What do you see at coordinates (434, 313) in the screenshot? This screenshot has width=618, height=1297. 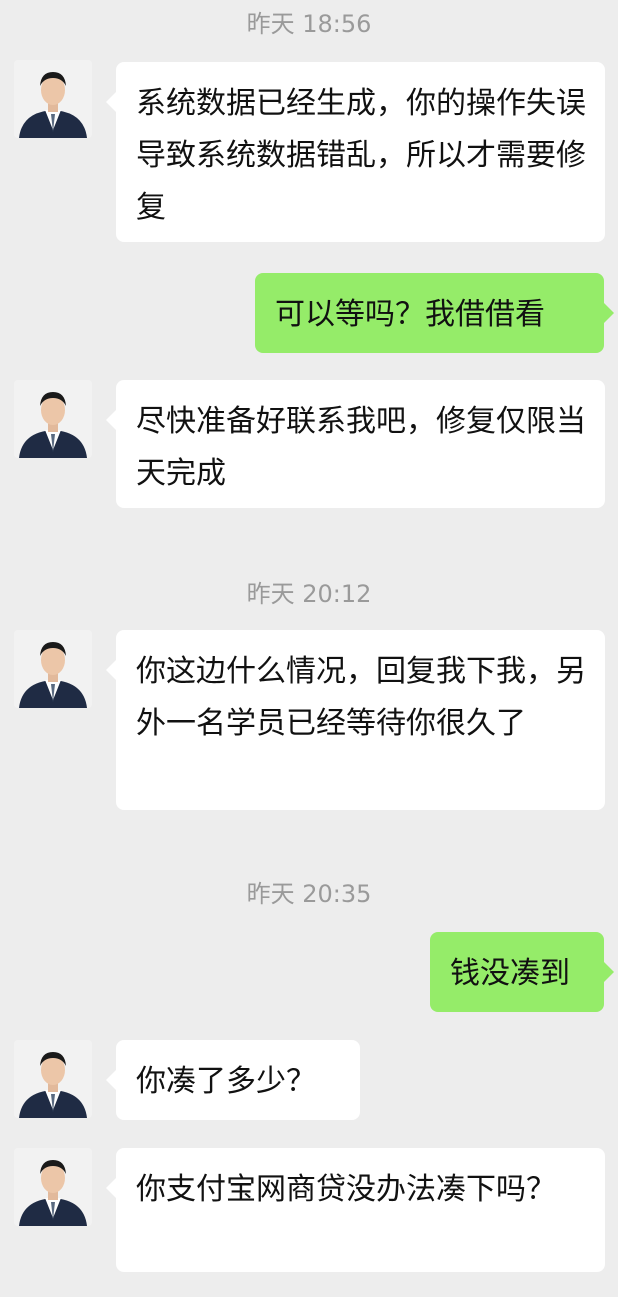 I see `message-bubble-outgoing: 可以等吗？我借借看` at bounding box center [434, 313].